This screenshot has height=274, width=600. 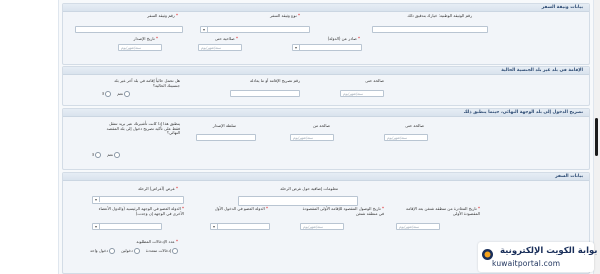 I want to click on issue-date-label: * تاريخ الإصدار, so click(x=145, y=38).